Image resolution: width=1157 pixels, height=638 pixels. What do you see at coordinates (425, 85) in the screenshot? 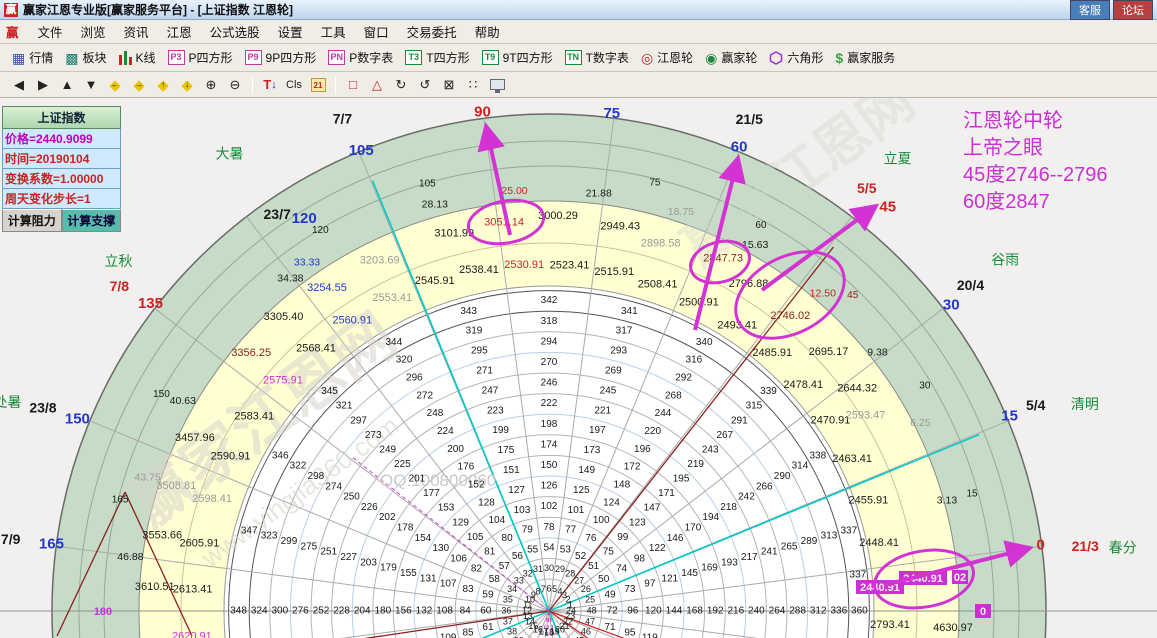
I see `rotate-ccw-button: ↺` at bounding box center [425, 85].